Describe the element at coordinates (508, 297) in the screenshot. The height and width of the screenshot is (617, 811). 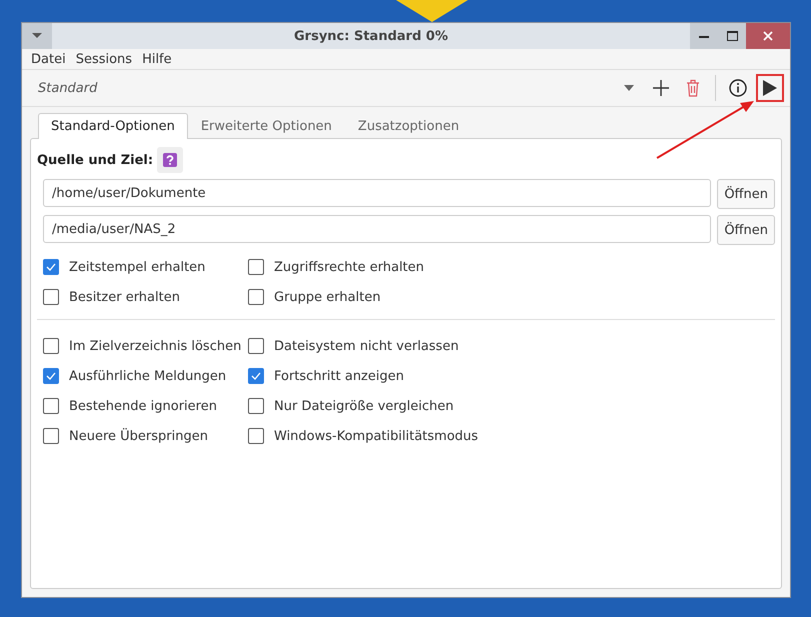
I see `checkbox-option: Gruppe erhalten` at that location.